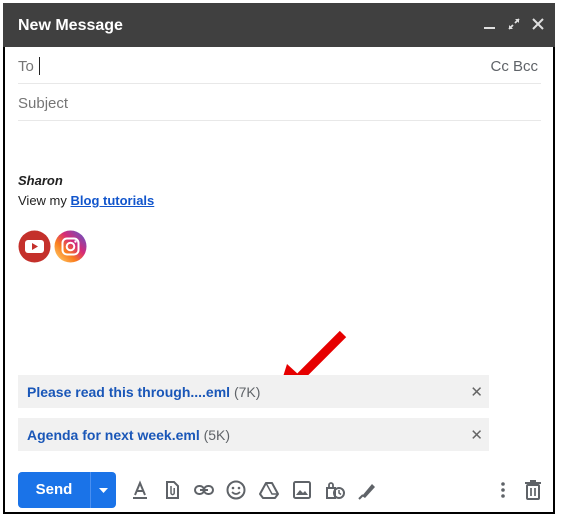 This screenshot has height=522, width=564. What do you see at coordinates (140, 490) in the screenshot?
I see `formatting-icon` at bounding box center [140, 490].